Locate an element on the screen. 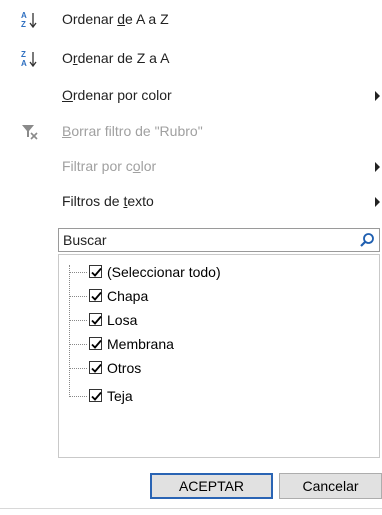 The image size is (382, 515). checkbox-select-all is located at coordinates (95, 271).